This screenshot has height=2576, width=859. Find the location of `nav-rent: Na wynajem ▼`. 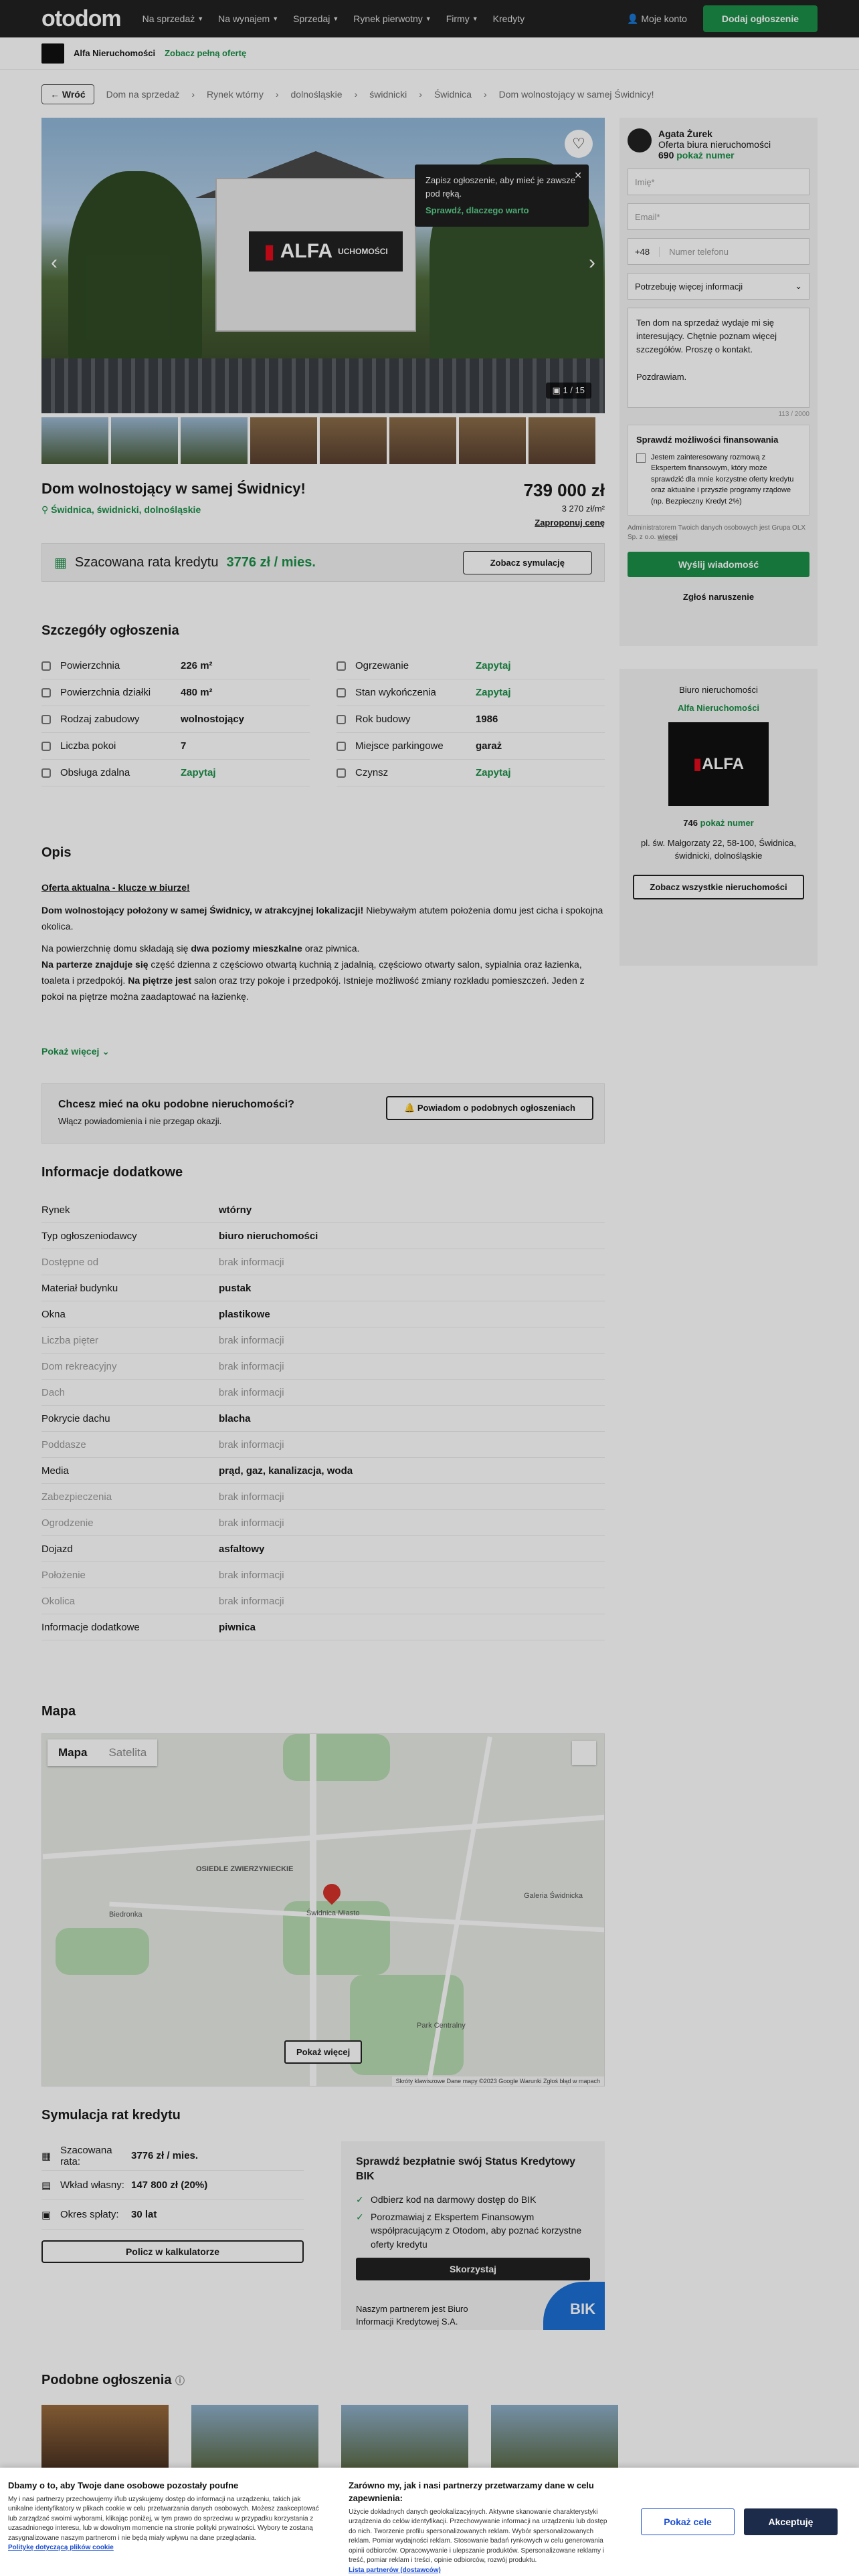

nav-rent: Na wynajem ▼ is located at coordinates (248, 18).